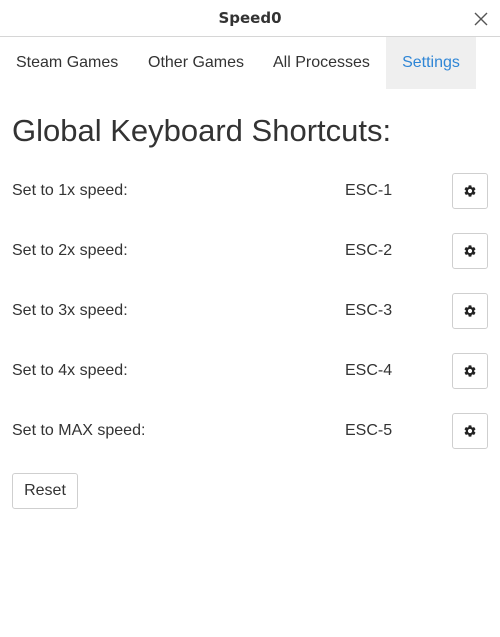 The width and height of the screenshot is (500, 637). What do you see at coordinates (369, 310) in the screenshot?
I see `shortcut-key: ESC-3` at bounding box center [369, 310].